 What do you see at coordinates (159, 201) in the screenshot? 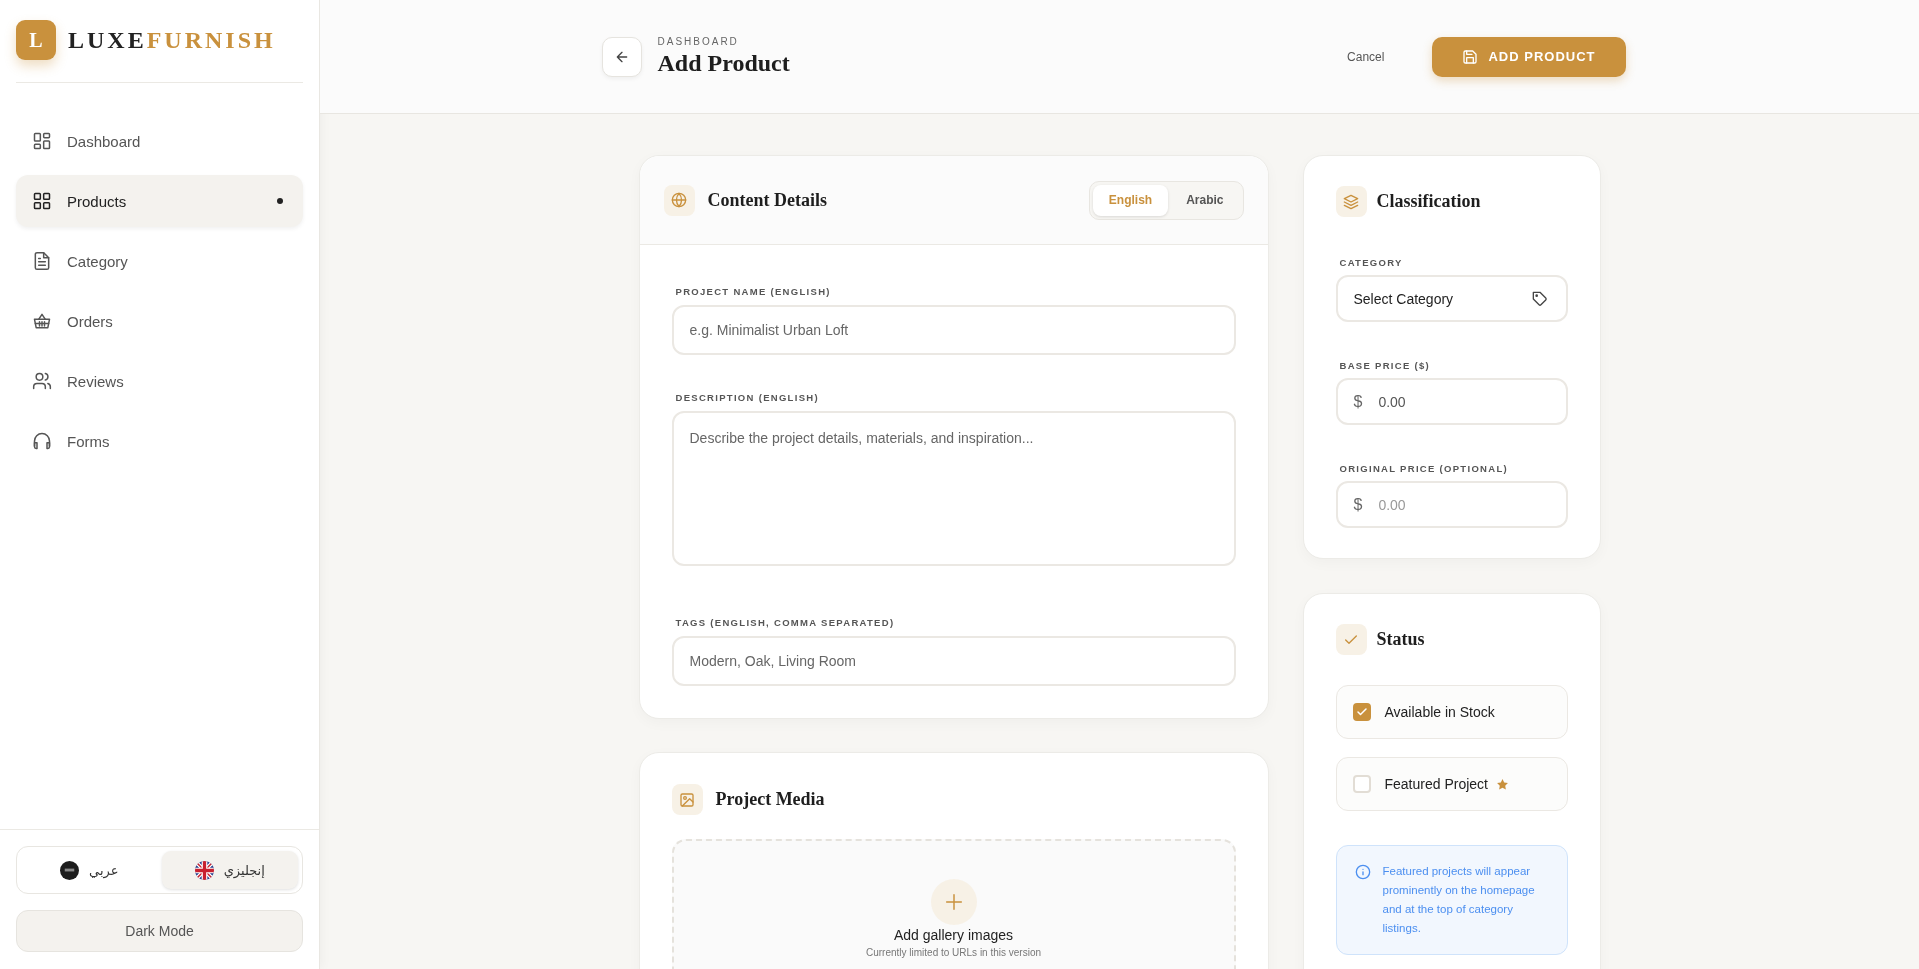
I see `sidebar-item: Products` at bounding box center [159, 201].